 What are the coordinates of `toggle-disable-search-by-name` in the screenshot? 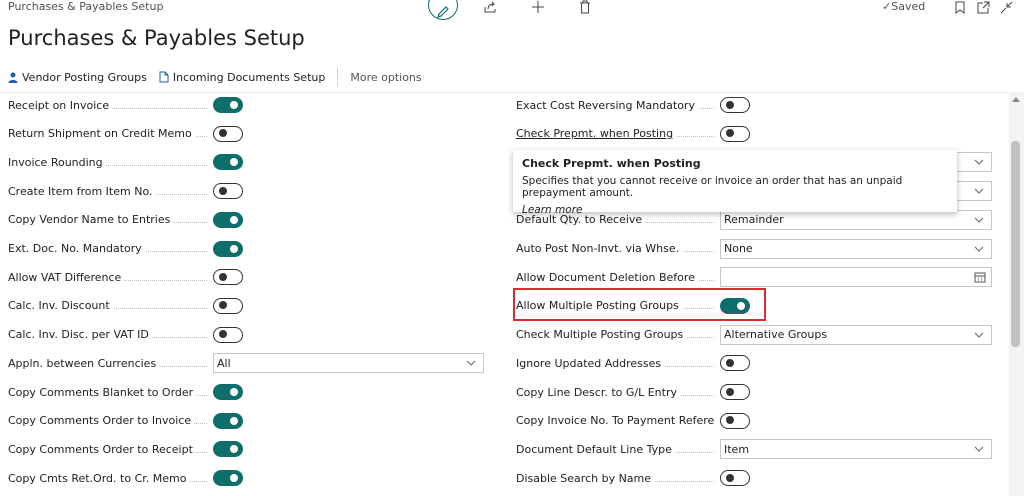 It's located at (735, 478).